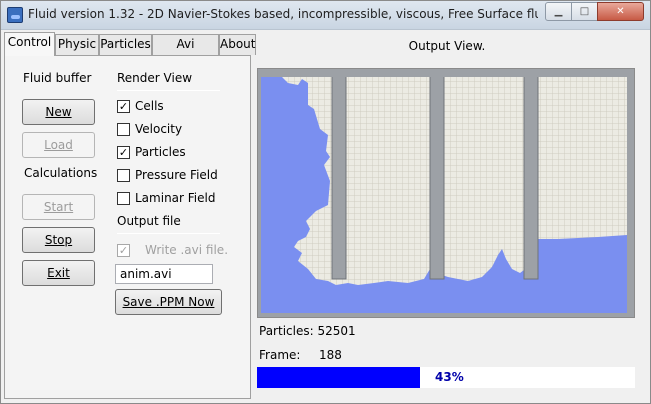 The height and width of the screenshot is (404, 651). Describe the element at coordinates (123, 250) in the screenshot. I see `write-avi-check-box: ✓` at that location.